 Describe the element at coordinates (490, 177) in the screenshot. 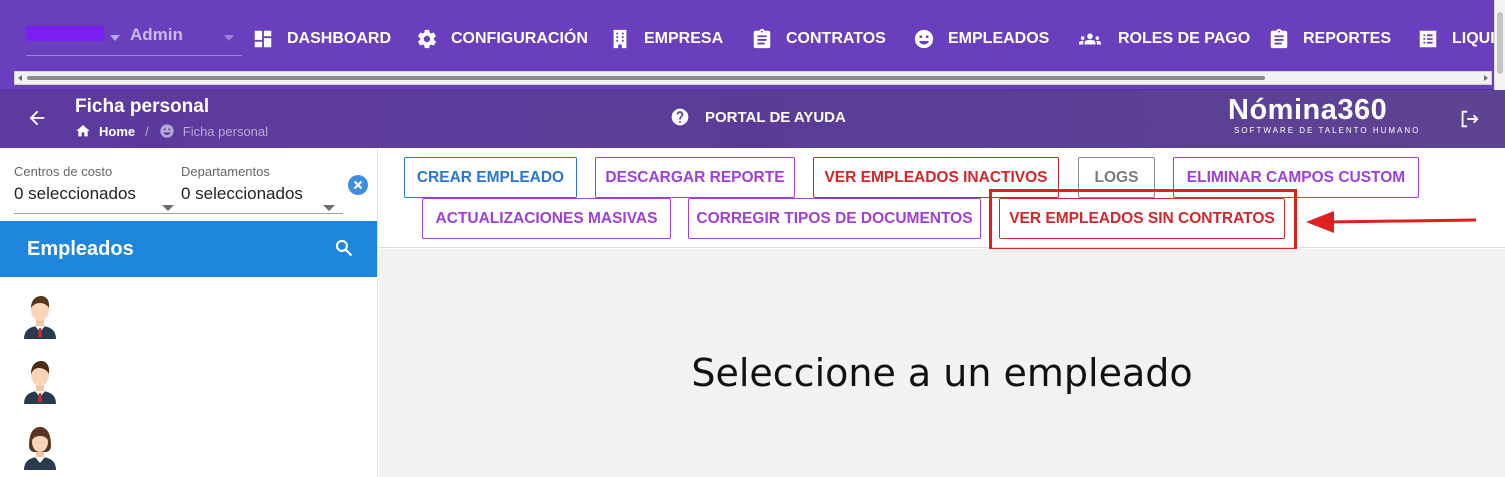

I see `create-employee-button: CREAR EMPLEADO` at that location.